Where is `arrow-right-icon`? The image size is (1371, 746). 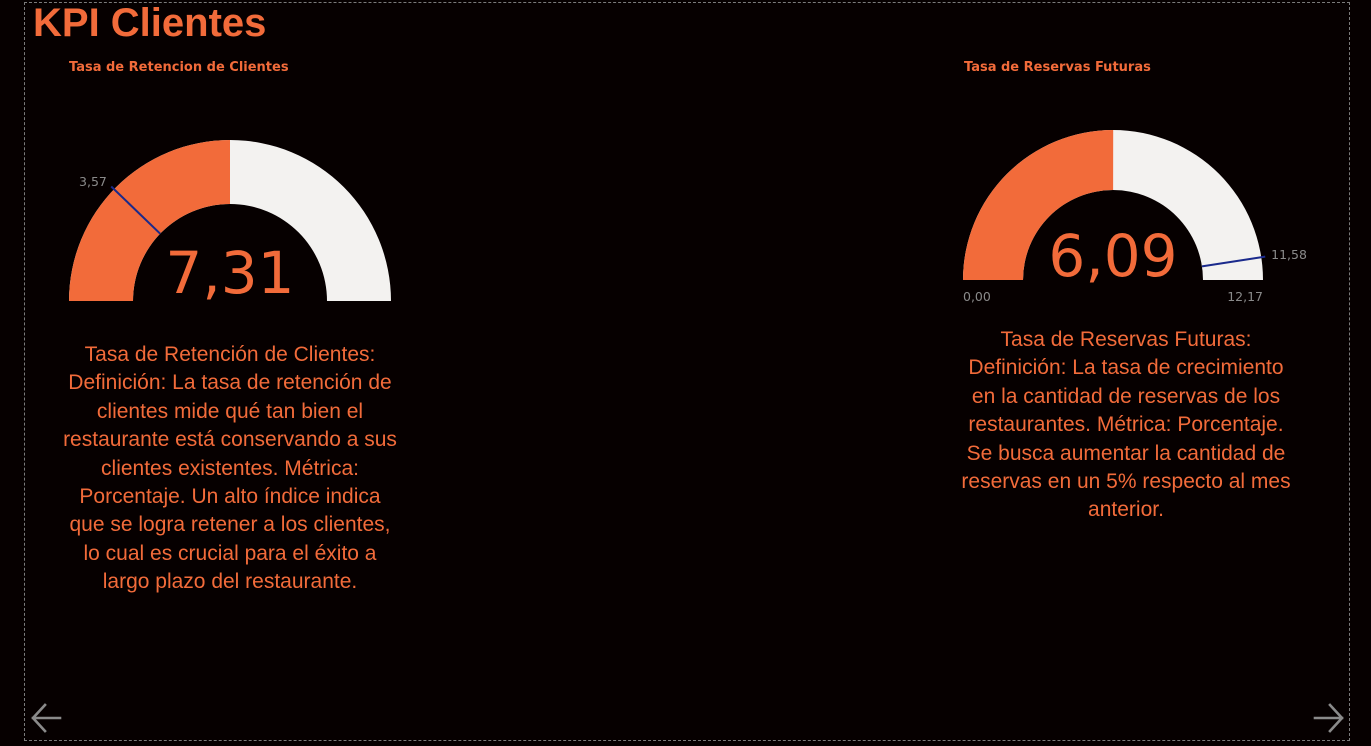
arrow-right-icon is located at coordinates (1329, 718).